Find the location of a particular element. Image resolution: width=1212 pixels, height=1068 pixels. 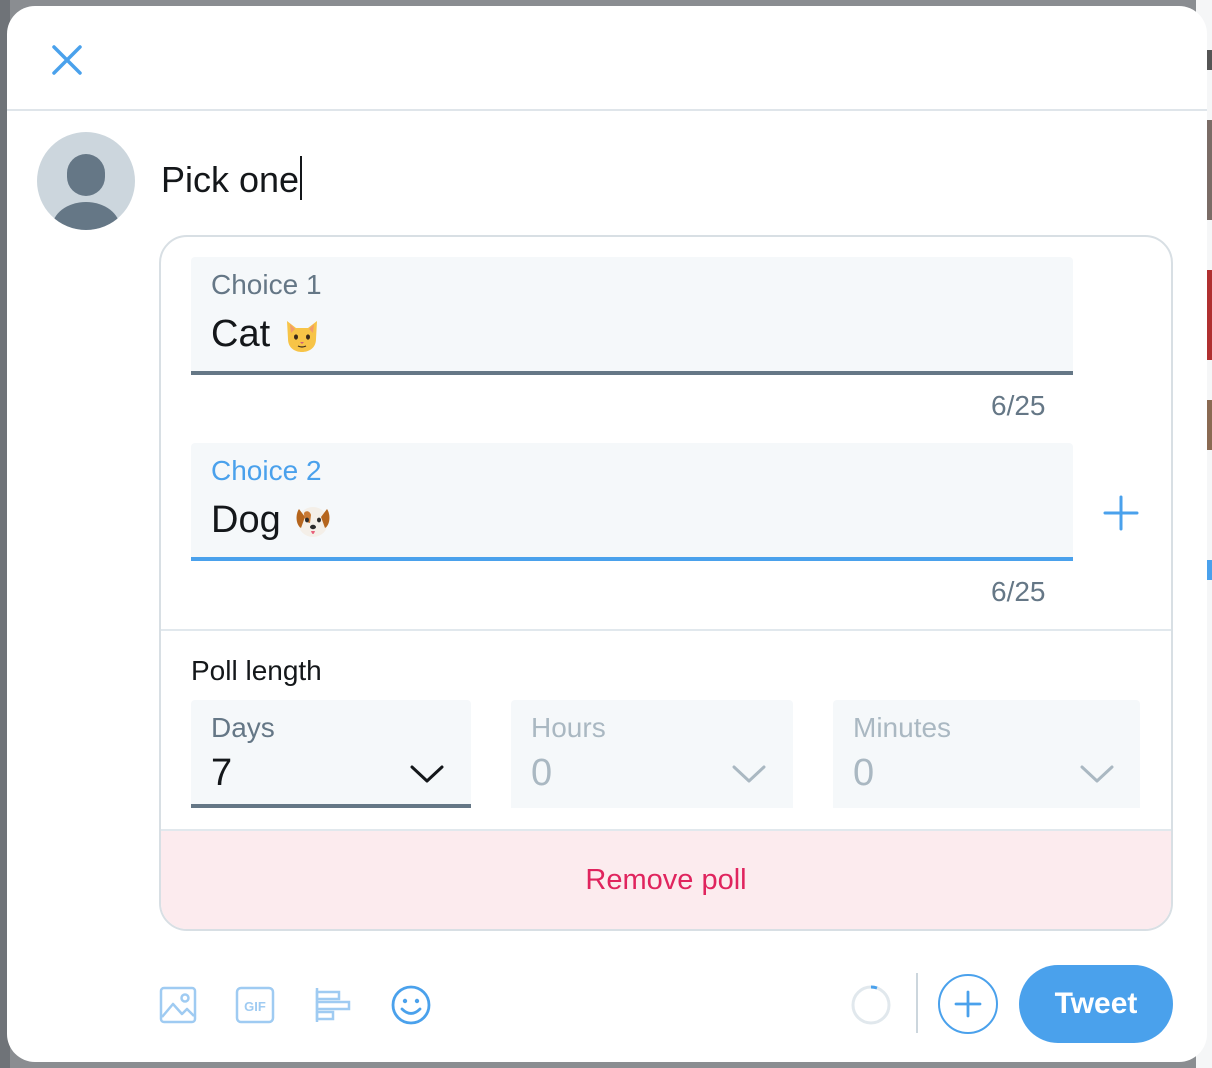

avatar is located at coordinates (86, 181).